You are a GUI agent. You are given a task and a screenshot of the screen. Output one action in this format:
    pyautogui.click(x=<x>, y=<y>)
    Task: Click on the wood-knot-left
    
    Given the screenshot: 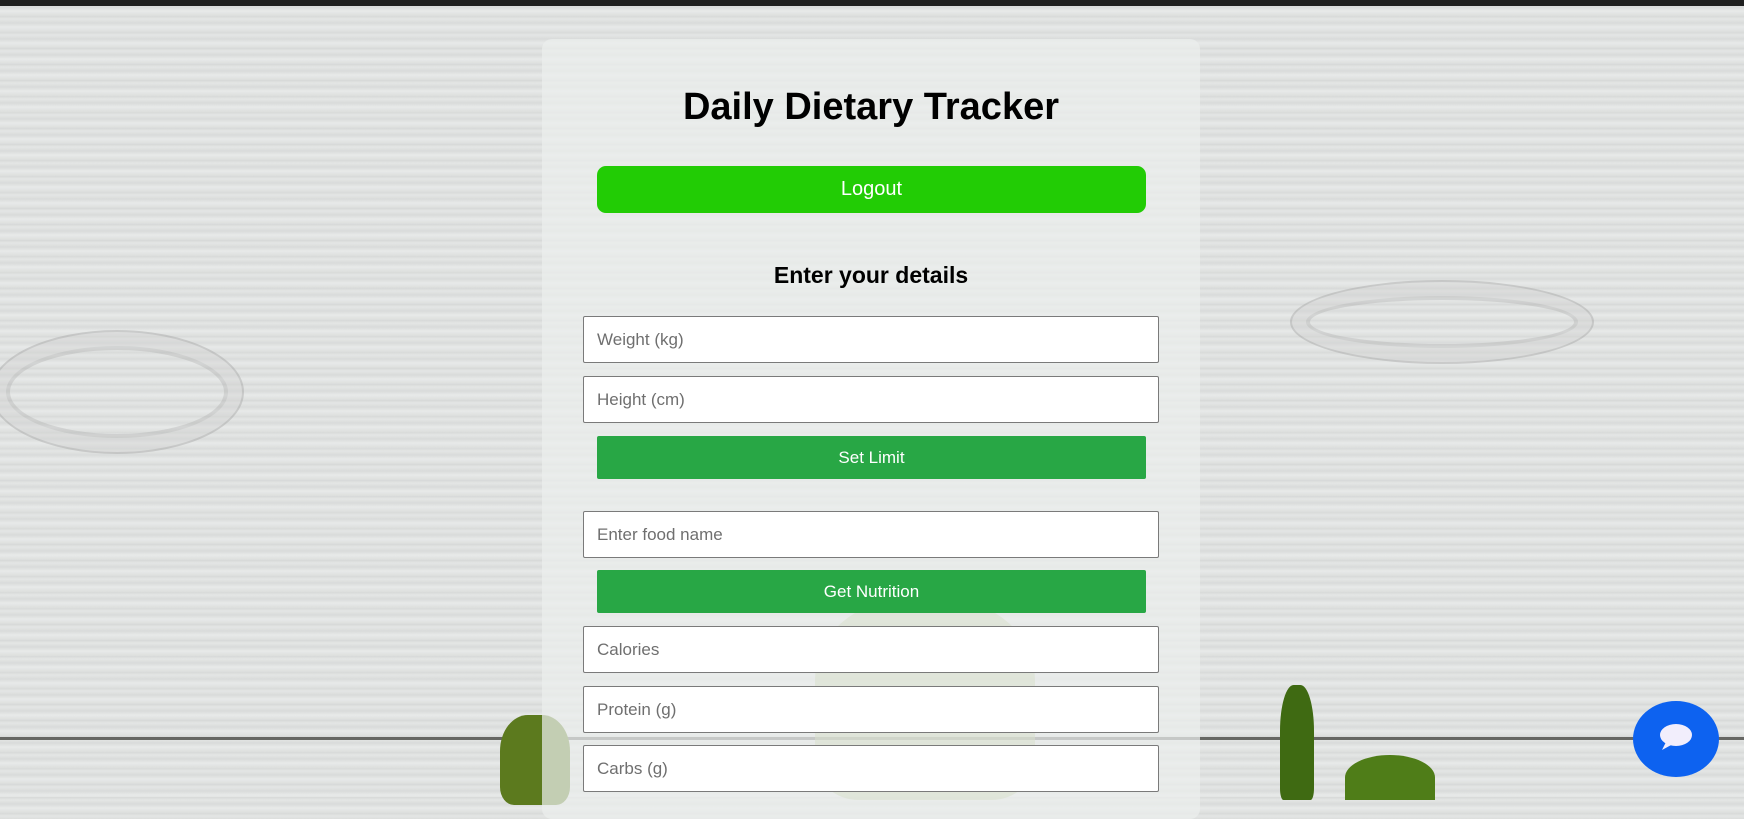 What is the action you would take?
    pyautogui.click(x=122, y=392)
    